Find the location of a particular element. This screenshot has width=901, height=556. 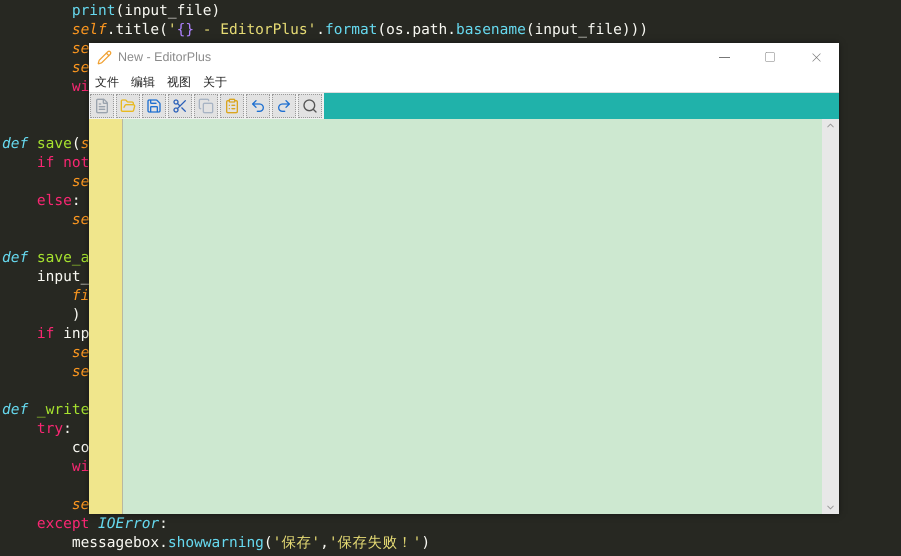

copy-icon is located at coordinates (206, 106).